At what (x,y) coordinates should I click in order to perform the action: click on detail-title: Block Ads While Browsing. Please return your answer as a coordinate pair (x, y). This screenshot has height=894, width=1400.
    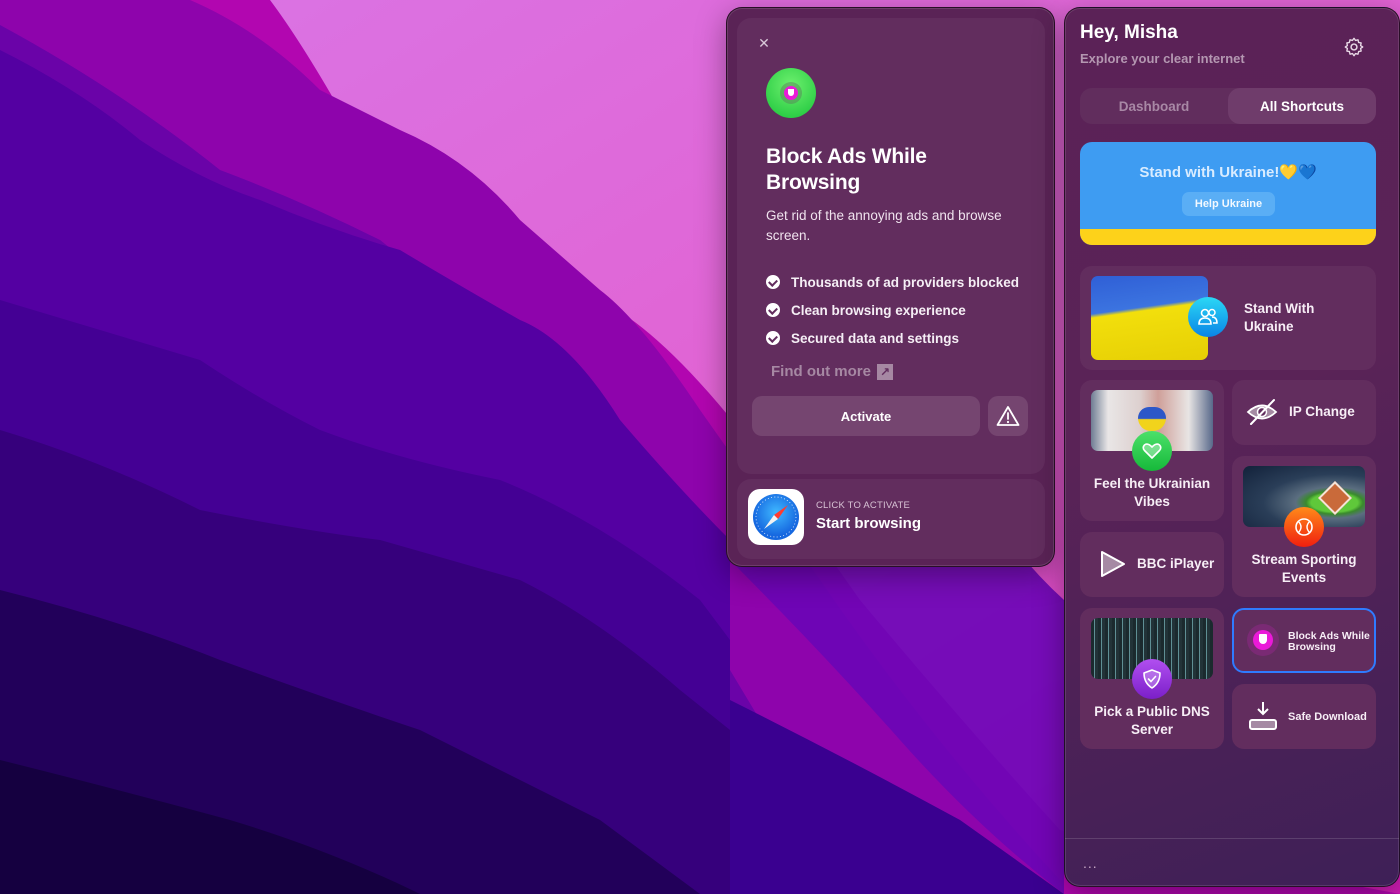
    Looking at the image, I should click on (846, 169).